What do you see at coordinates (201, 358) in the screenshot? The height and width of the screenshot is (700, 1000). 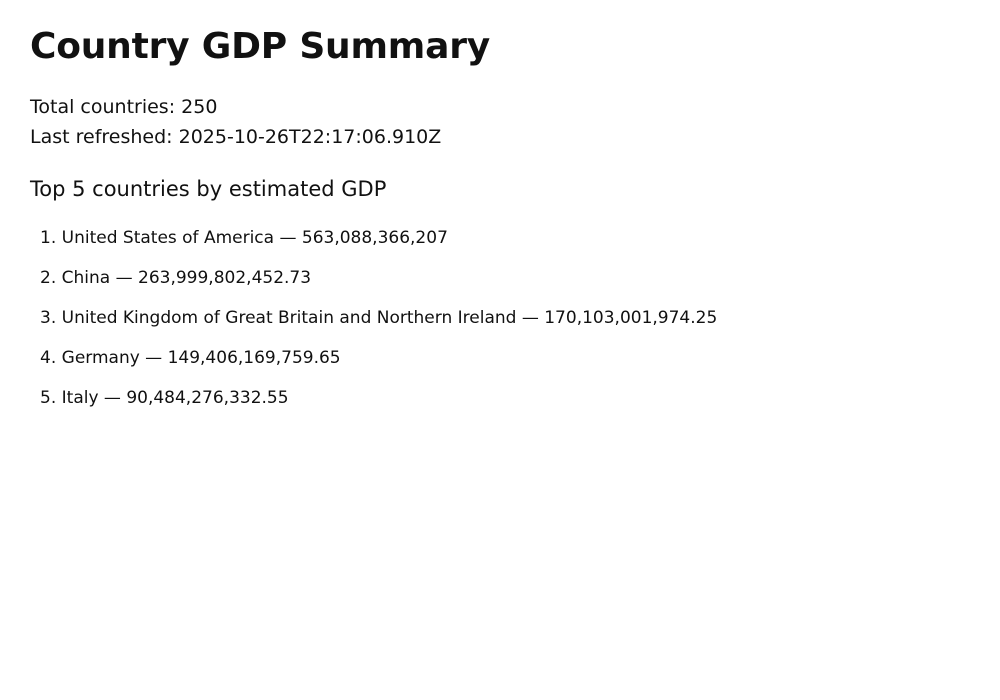 I see `list-item-text: Germany — 149,406,169,759.65` at bounding box center [201, 358].